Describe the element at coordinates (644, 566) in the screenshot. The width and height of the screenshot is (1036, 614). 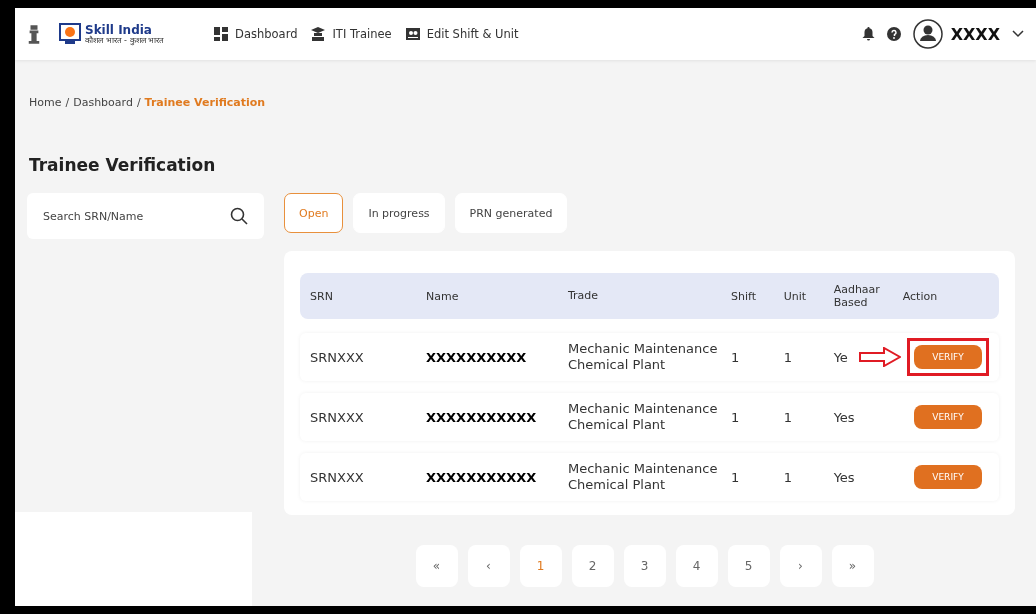
I see `page-button: 3` at that location.